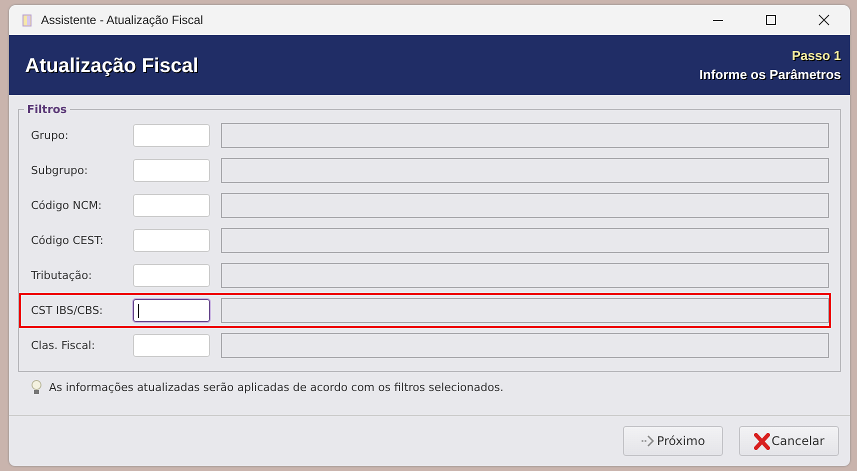 The width and height of the screenshot is (857, 471). Describe the element at coordinates (67, 310) in the screenshot. I see `field-label: CST IBS/CBS:` at that location.